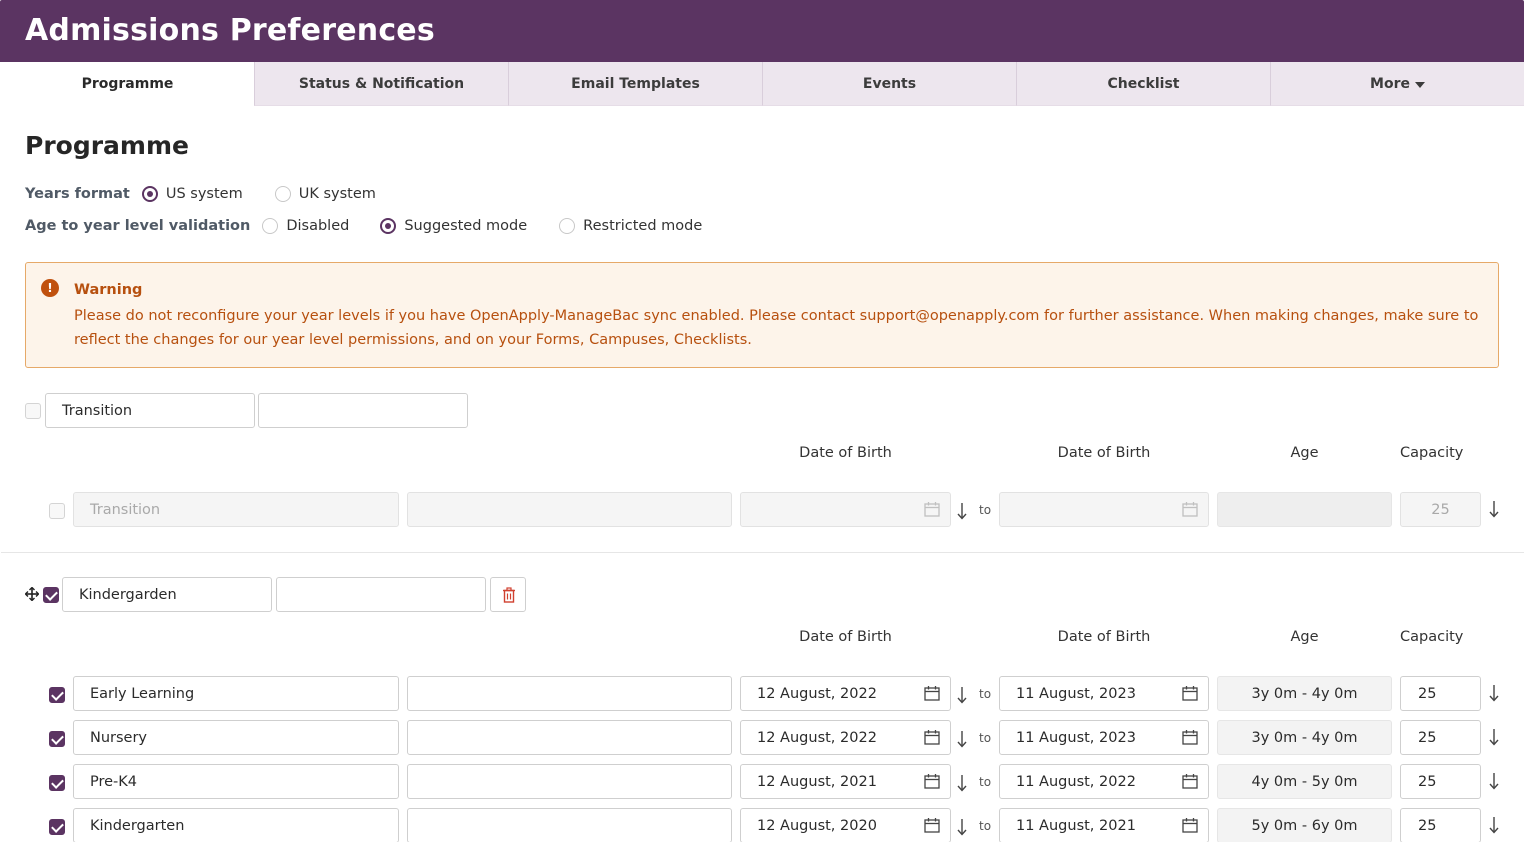  What do you see at coordinates (119, 737) in the screenshot?
I see `year-level-name-value: Nursery` at bounding box center [119, 737].